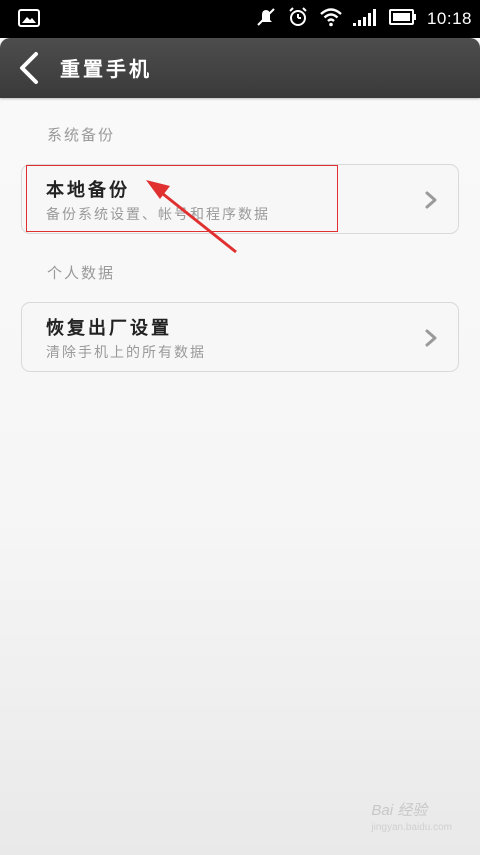 This screenshot has height=855, width=480. Describe the element at coordinates (29, 20) in the screenshot. I see `image-icon` at that location.